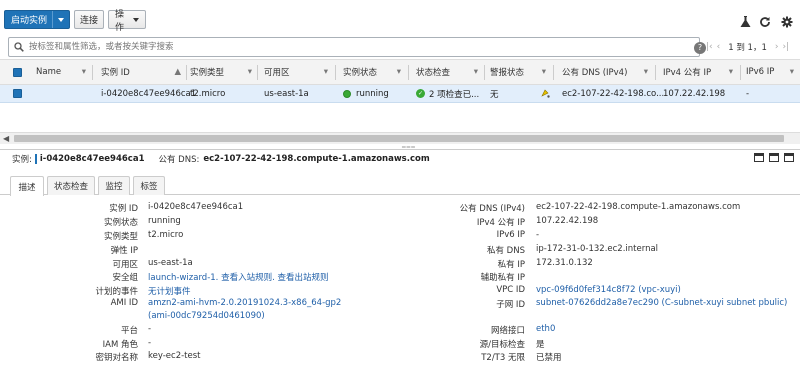 Image resolution: width=800 pixels, height=366 pixels. What do you see at coordinates (511, 265) in the screenshot?
I see `label-private-ip: 私有 IP` at bounding box center [511, 265].